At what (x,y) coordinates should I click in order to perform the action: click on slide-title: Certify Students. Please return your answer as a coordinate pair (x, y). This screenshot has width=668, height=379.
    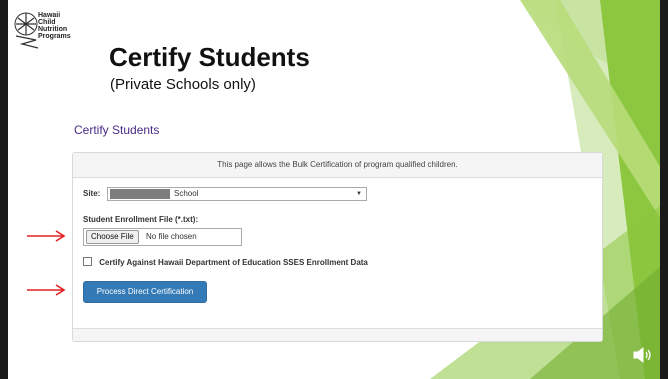
    Looking at the image, I should click on (209, 57).